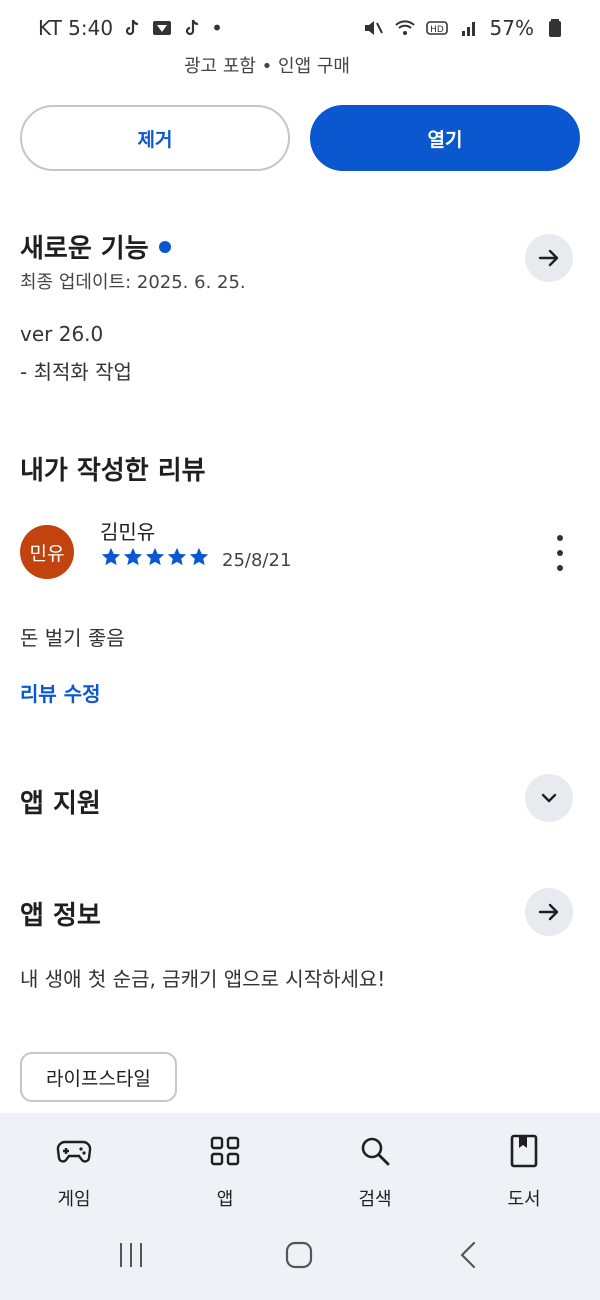  I want to click on back-icon, so click(469, 1255).